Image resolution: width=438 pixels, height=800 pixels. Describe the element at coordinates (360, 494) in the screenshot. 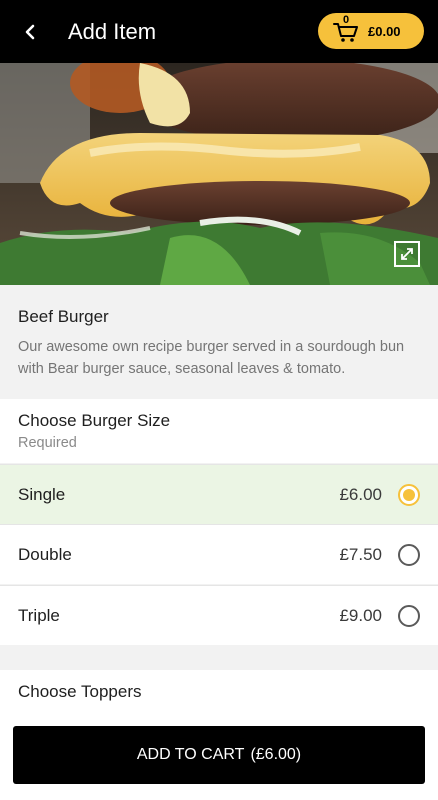

I see `option-price: £6.00` at that location.